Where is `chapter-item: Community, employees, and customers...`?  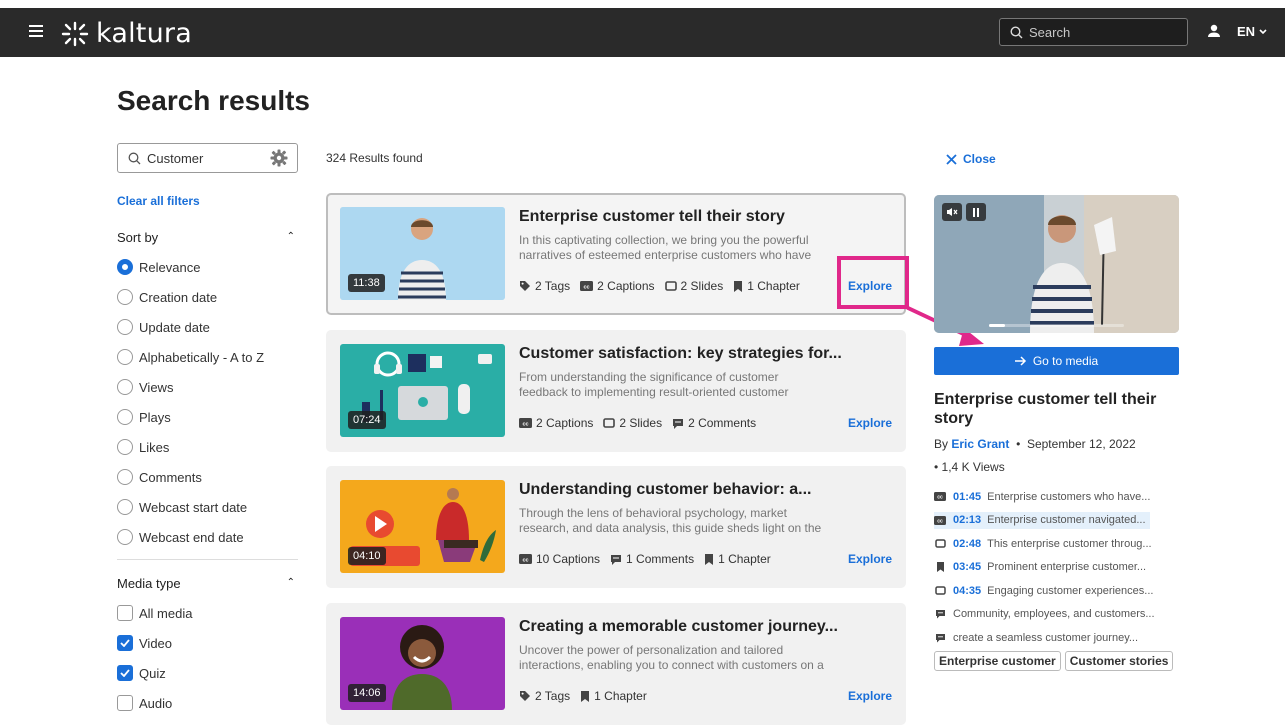
chapter-item: Community, employees, and customers... is located at coordinates (1046, 614).